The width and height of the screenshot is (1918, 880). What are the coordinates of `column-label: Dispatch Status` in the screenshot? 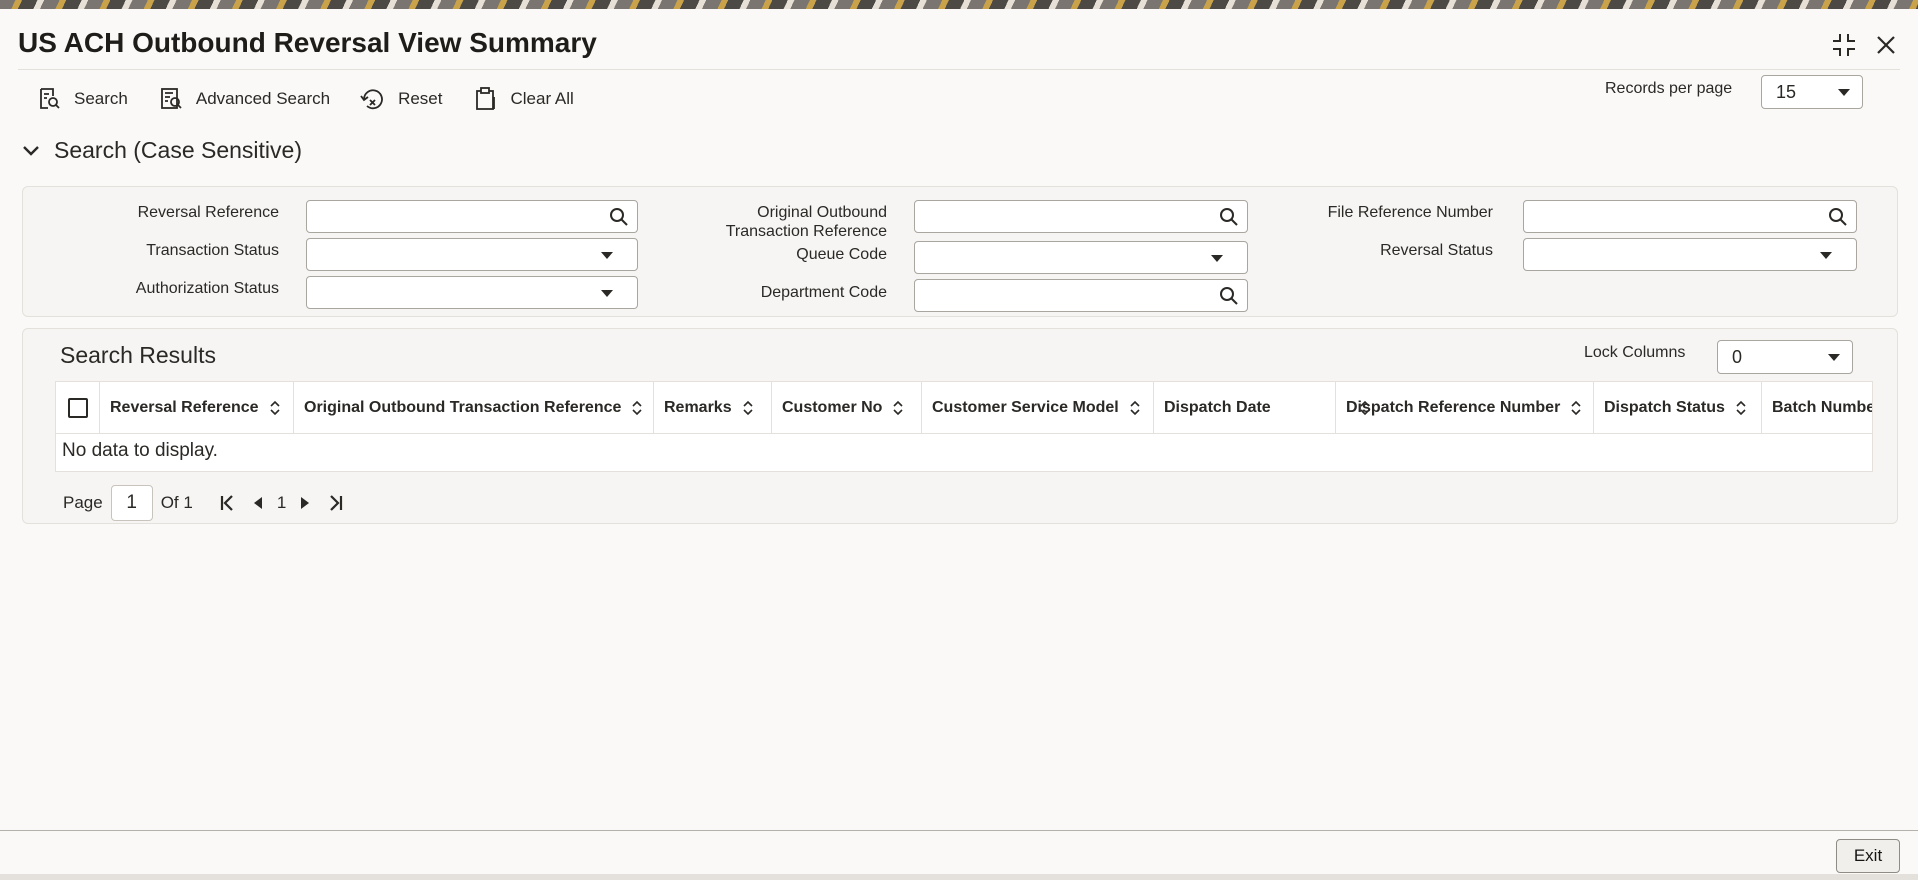 It's located at (1664, 407).